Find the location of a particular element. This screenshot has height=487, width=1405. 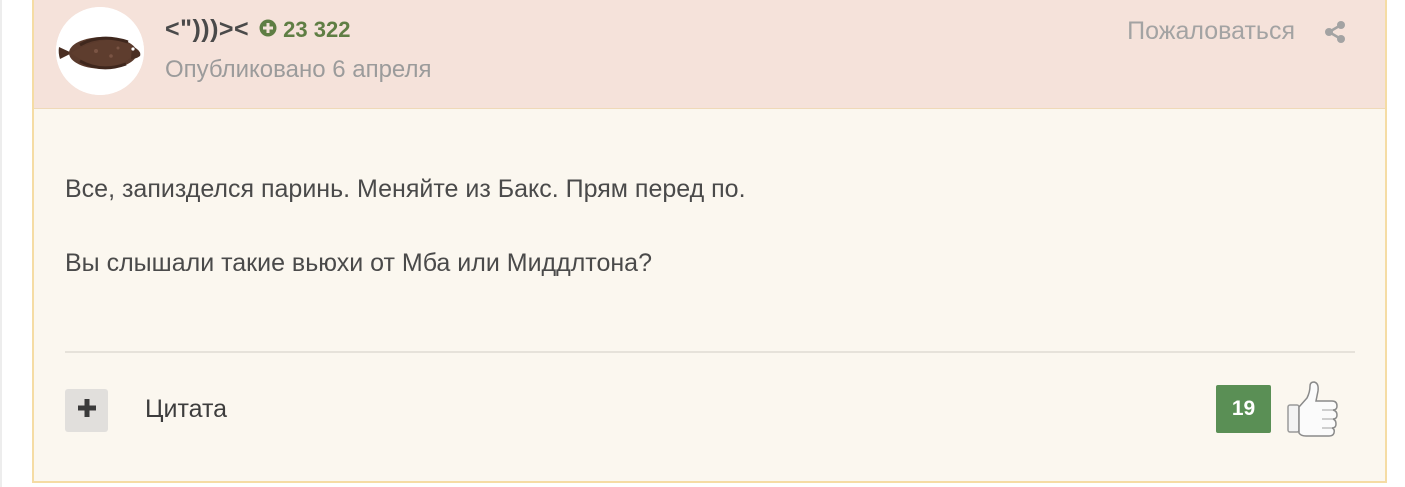

multiquote-button is located at coordinates (86, 410).